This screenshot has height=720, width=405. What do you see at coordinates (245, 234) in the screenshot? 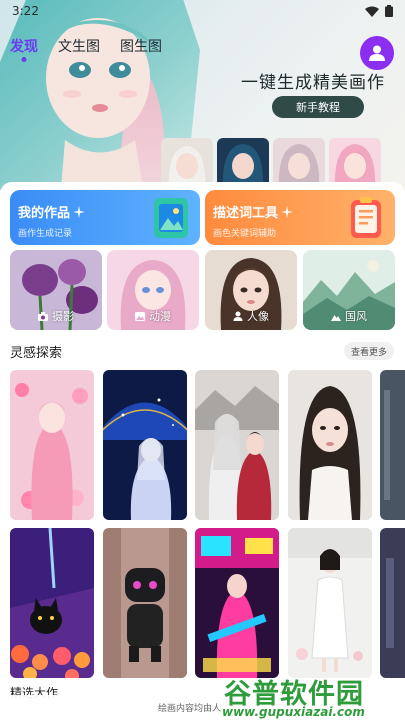
I see `prompt-tool-subtitle: 画色关键词辅助` at bounding box center [245, 234].